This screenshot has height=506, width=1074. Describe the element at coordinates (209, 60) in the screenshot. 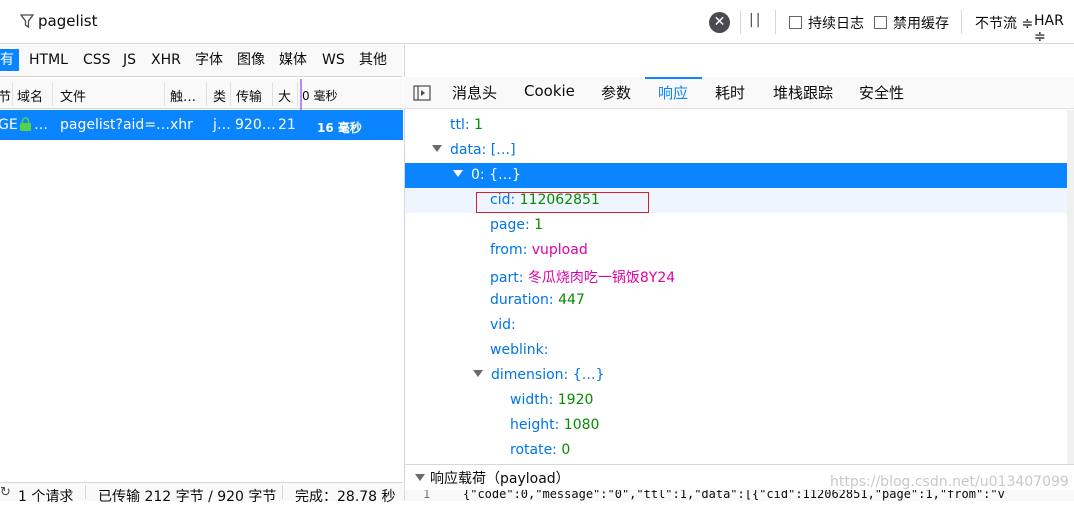

I see `type-filter-fonts: 字体` at that location.